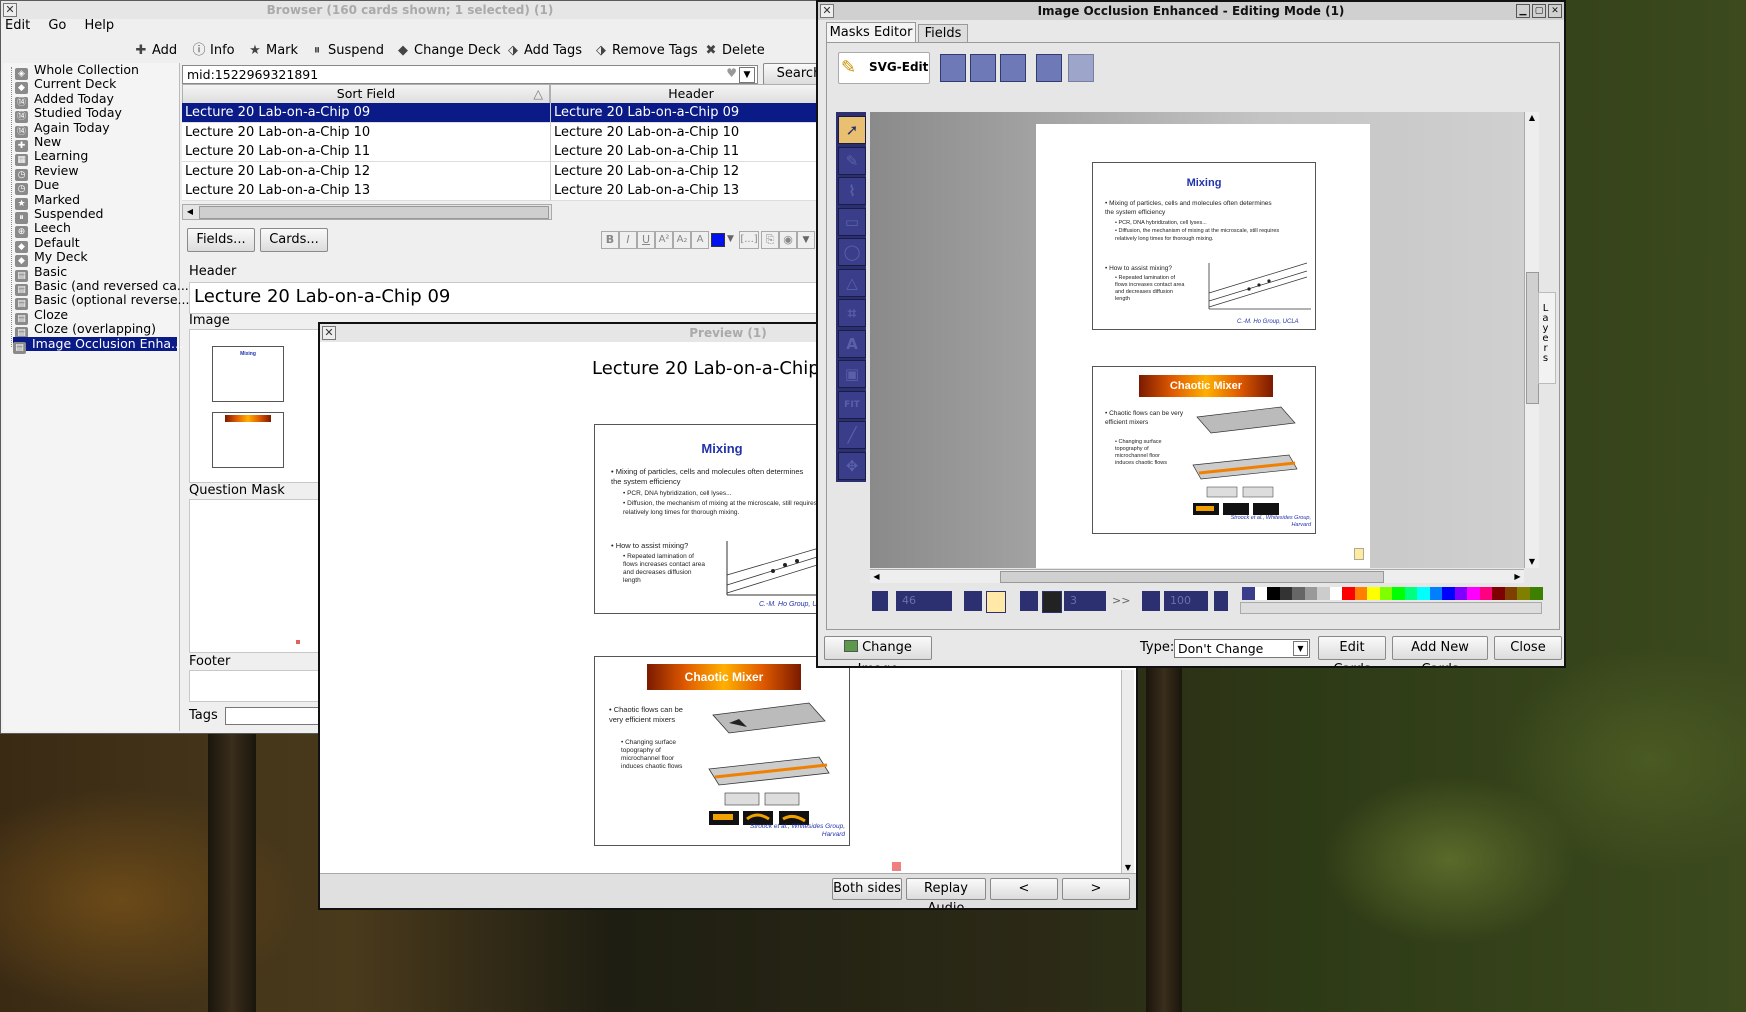 The height and width of the screenshot is (1012, 1746). Describe the element at coordinates (973, 601) in the screenshot. I see `fill-tool-icon` at that location.